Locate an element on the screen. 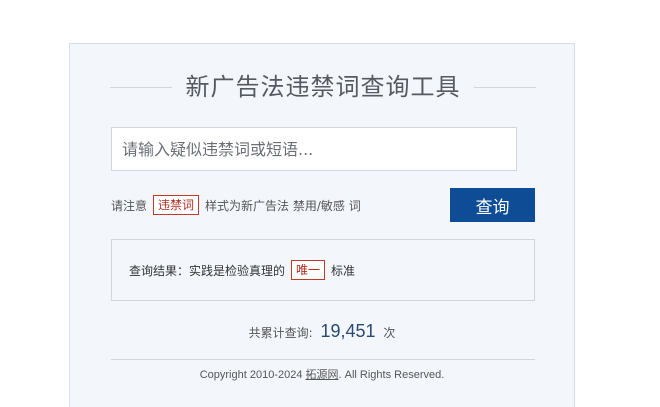 The image size is (660, 407). footer-divider is located at coordinates (323, 359).